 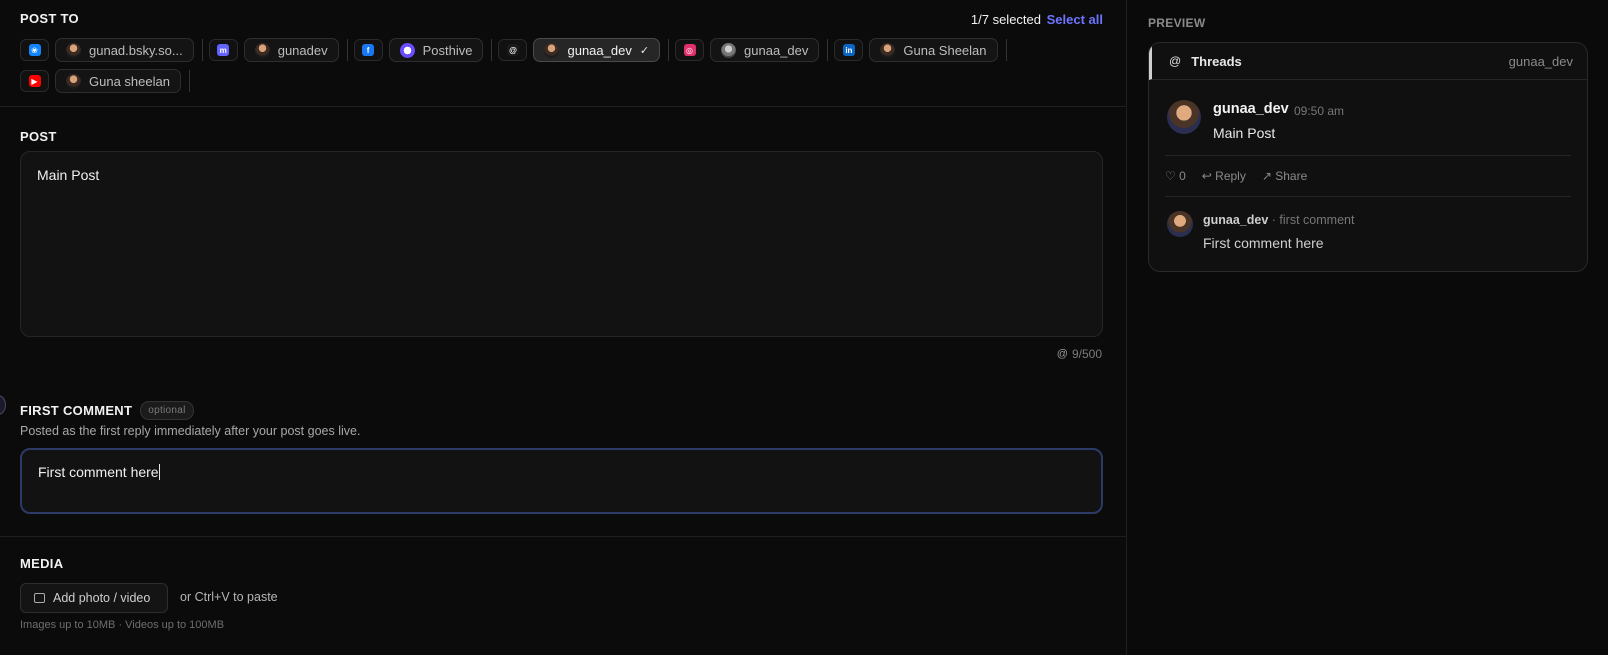 What do you see at coordinates (3, 405) in the screenshot?
I see `drag-handle` at bounding box center [3, 405].